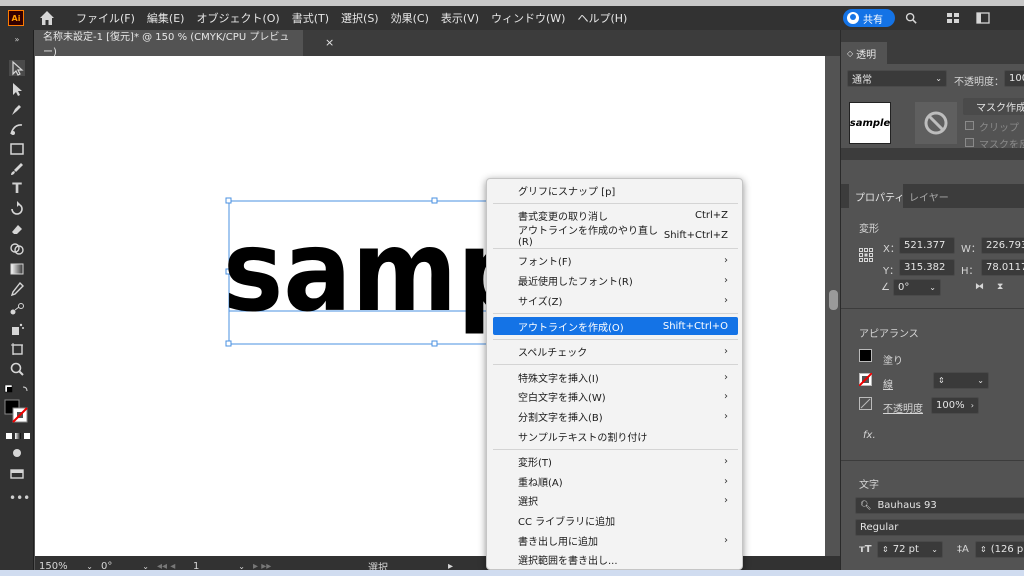 The height and width of the screenshot is (576, 1024). I want to click on curvature-tool-icon, so click(17, 129).